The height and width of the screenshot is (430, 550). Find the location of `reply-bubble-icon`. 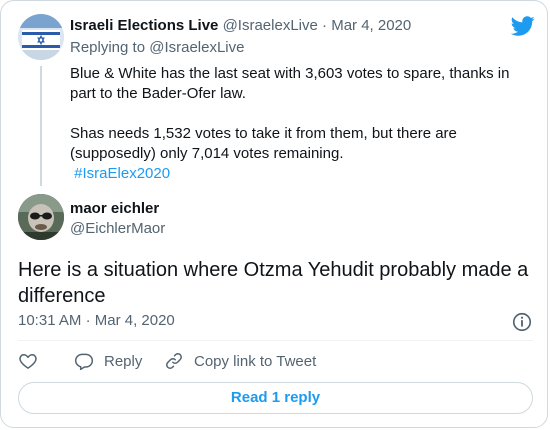

reply-bubble-icon is located at coordinates (84, 362).